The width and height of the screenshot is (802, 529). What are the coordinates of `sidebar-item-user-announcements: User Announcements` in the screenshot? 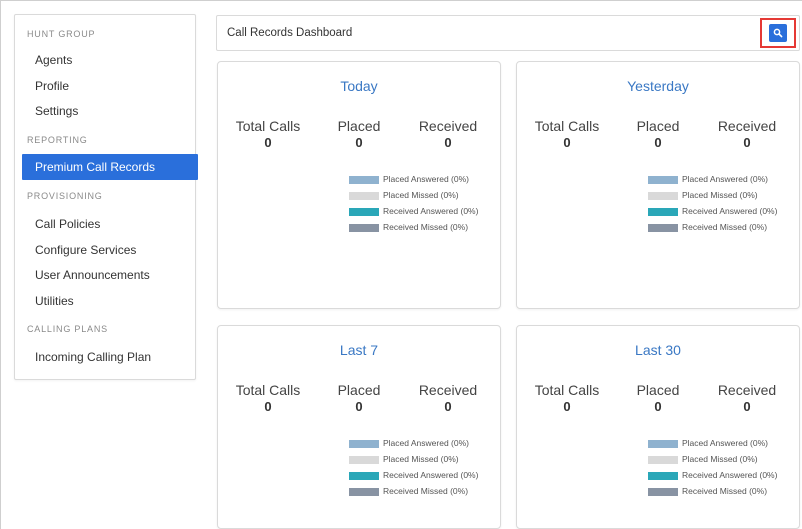 It's located at (92, 275).